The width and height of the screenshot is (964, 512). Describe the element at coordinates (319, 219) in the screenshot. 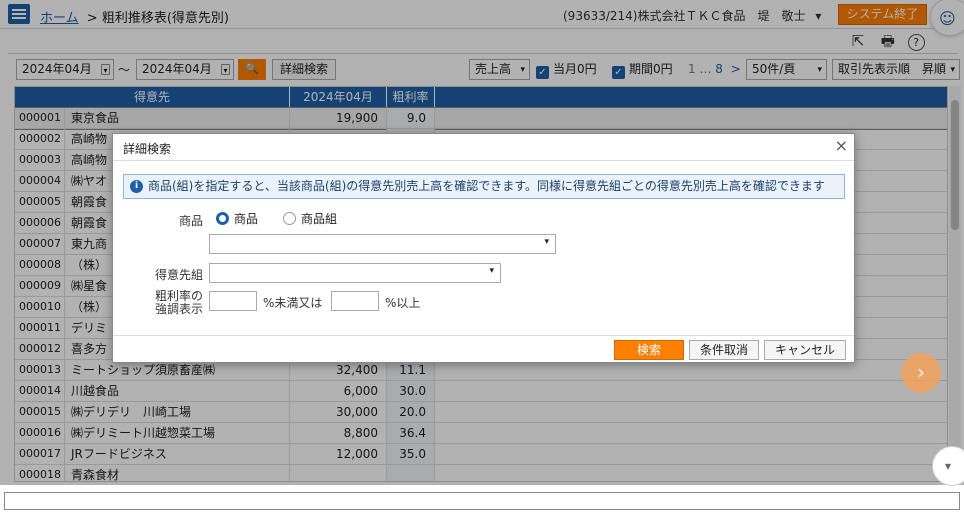

I see `radio-label: 商品組` at that location.